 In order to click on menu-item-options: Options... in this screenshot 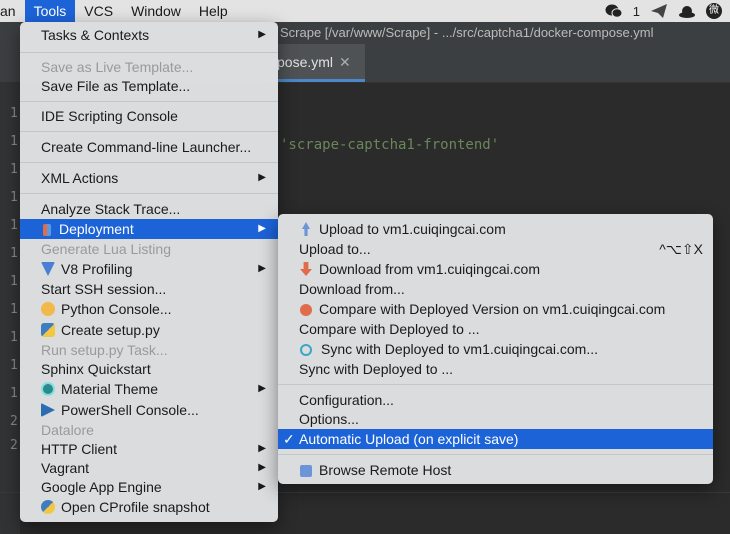, I will do `click(495, 419)`.